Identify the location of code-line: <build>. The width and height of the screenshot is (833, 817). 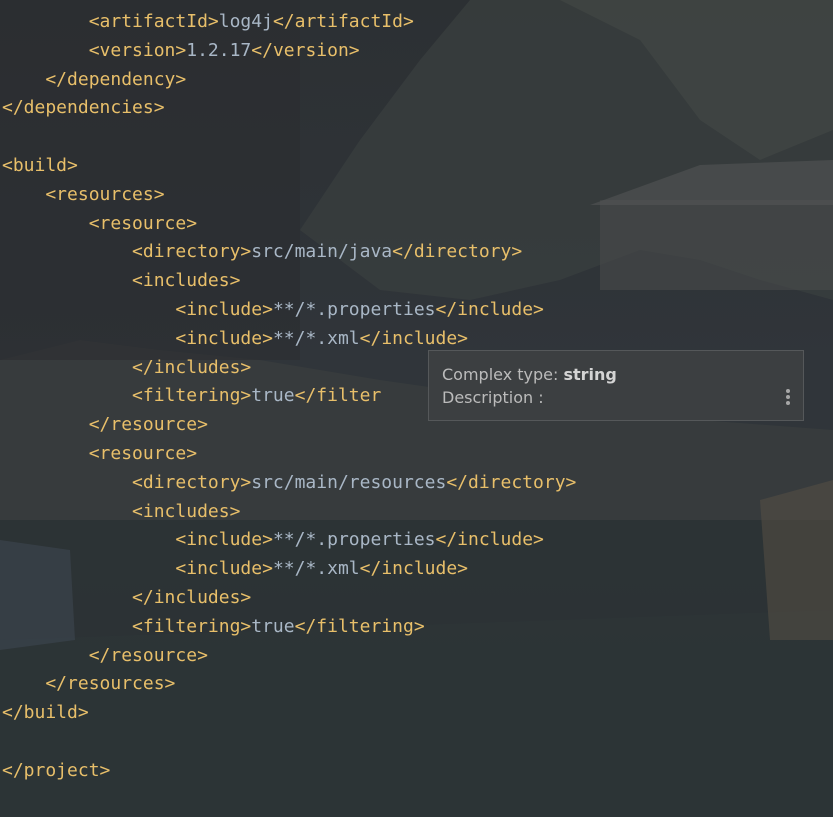
(40, 165).